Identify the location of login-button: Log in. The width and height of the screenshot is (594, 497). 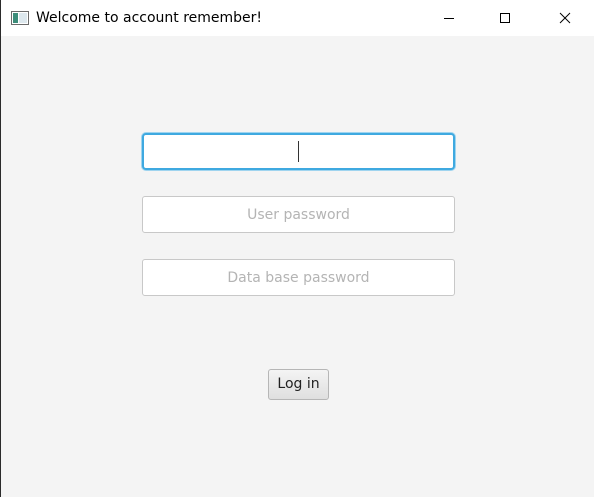
(298, 384).